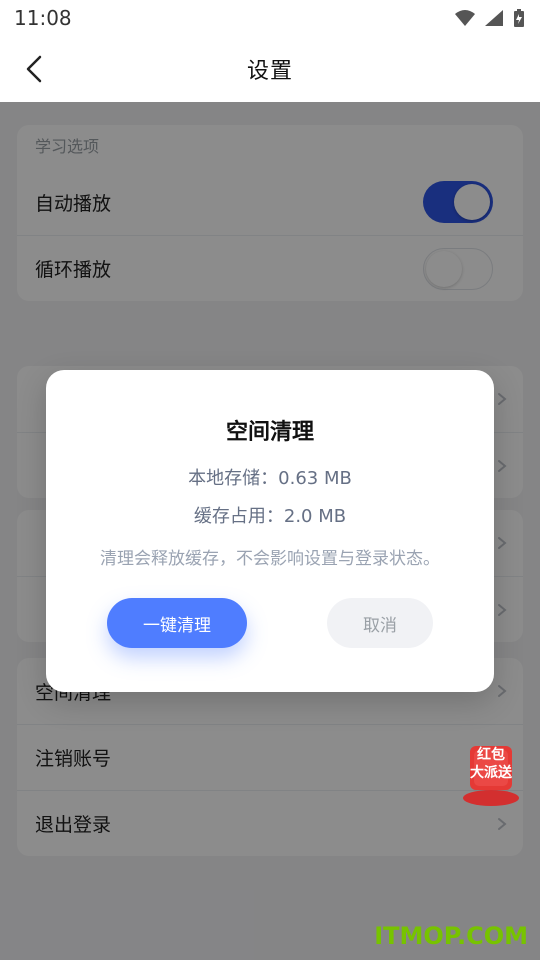 Image resolution: width=540 pixels, height=960 pixels. I want to click on signal-icon, so click(494, 18).